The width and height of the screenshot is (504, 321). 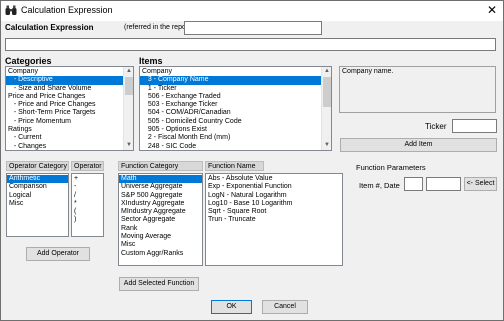 What do you see at coordinates (160, 212) in the screenshot?
I see `function-category-item: MIndustry Aggregate` at bounding box center [160, 212].